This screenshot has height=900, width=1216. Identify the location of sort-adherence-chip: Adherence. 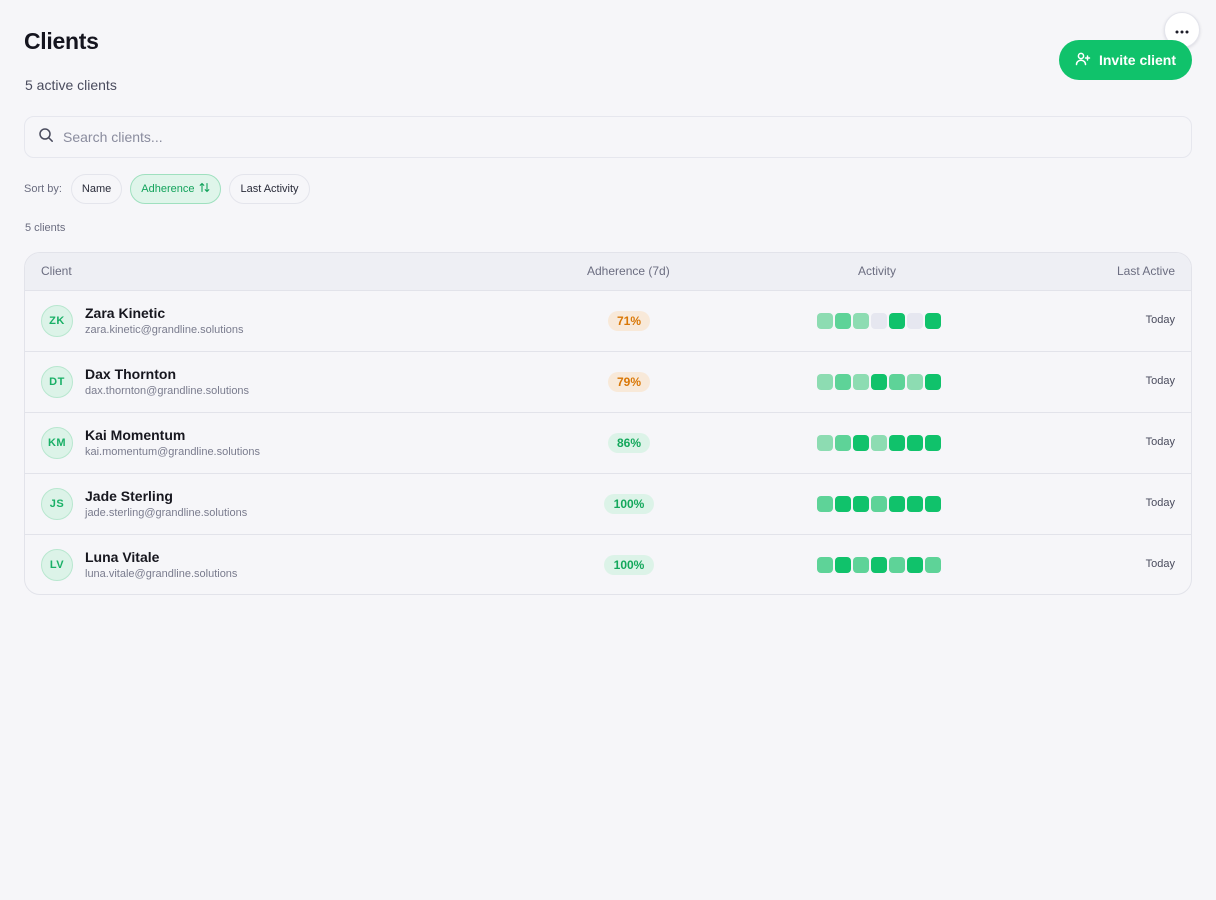
(176, 189).